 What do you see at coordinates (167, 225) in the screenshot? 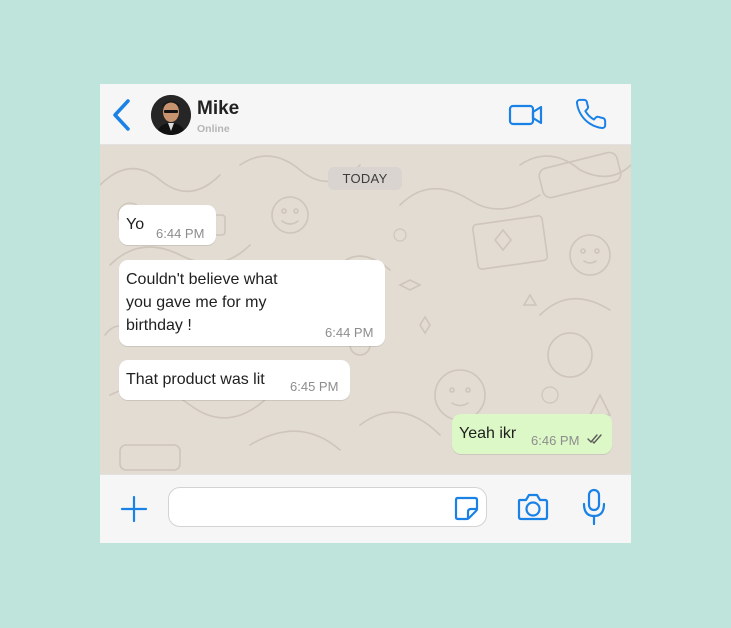
I see `incoming-message: Yo 6:44 PM` at bounding box center [167, 225].